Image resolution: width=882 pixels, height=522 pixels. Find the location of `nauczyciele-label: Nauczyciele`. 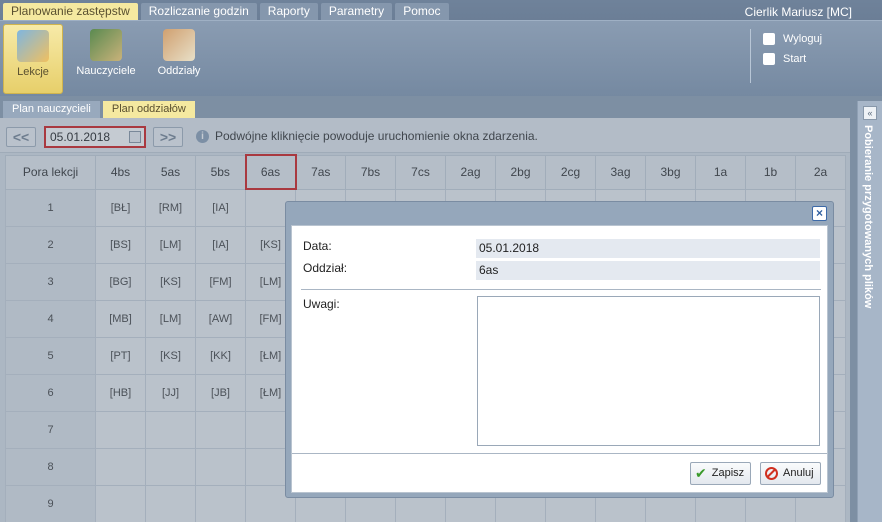

nauczyciele-label: Nauczyciele is located at coordinates (106, 71).